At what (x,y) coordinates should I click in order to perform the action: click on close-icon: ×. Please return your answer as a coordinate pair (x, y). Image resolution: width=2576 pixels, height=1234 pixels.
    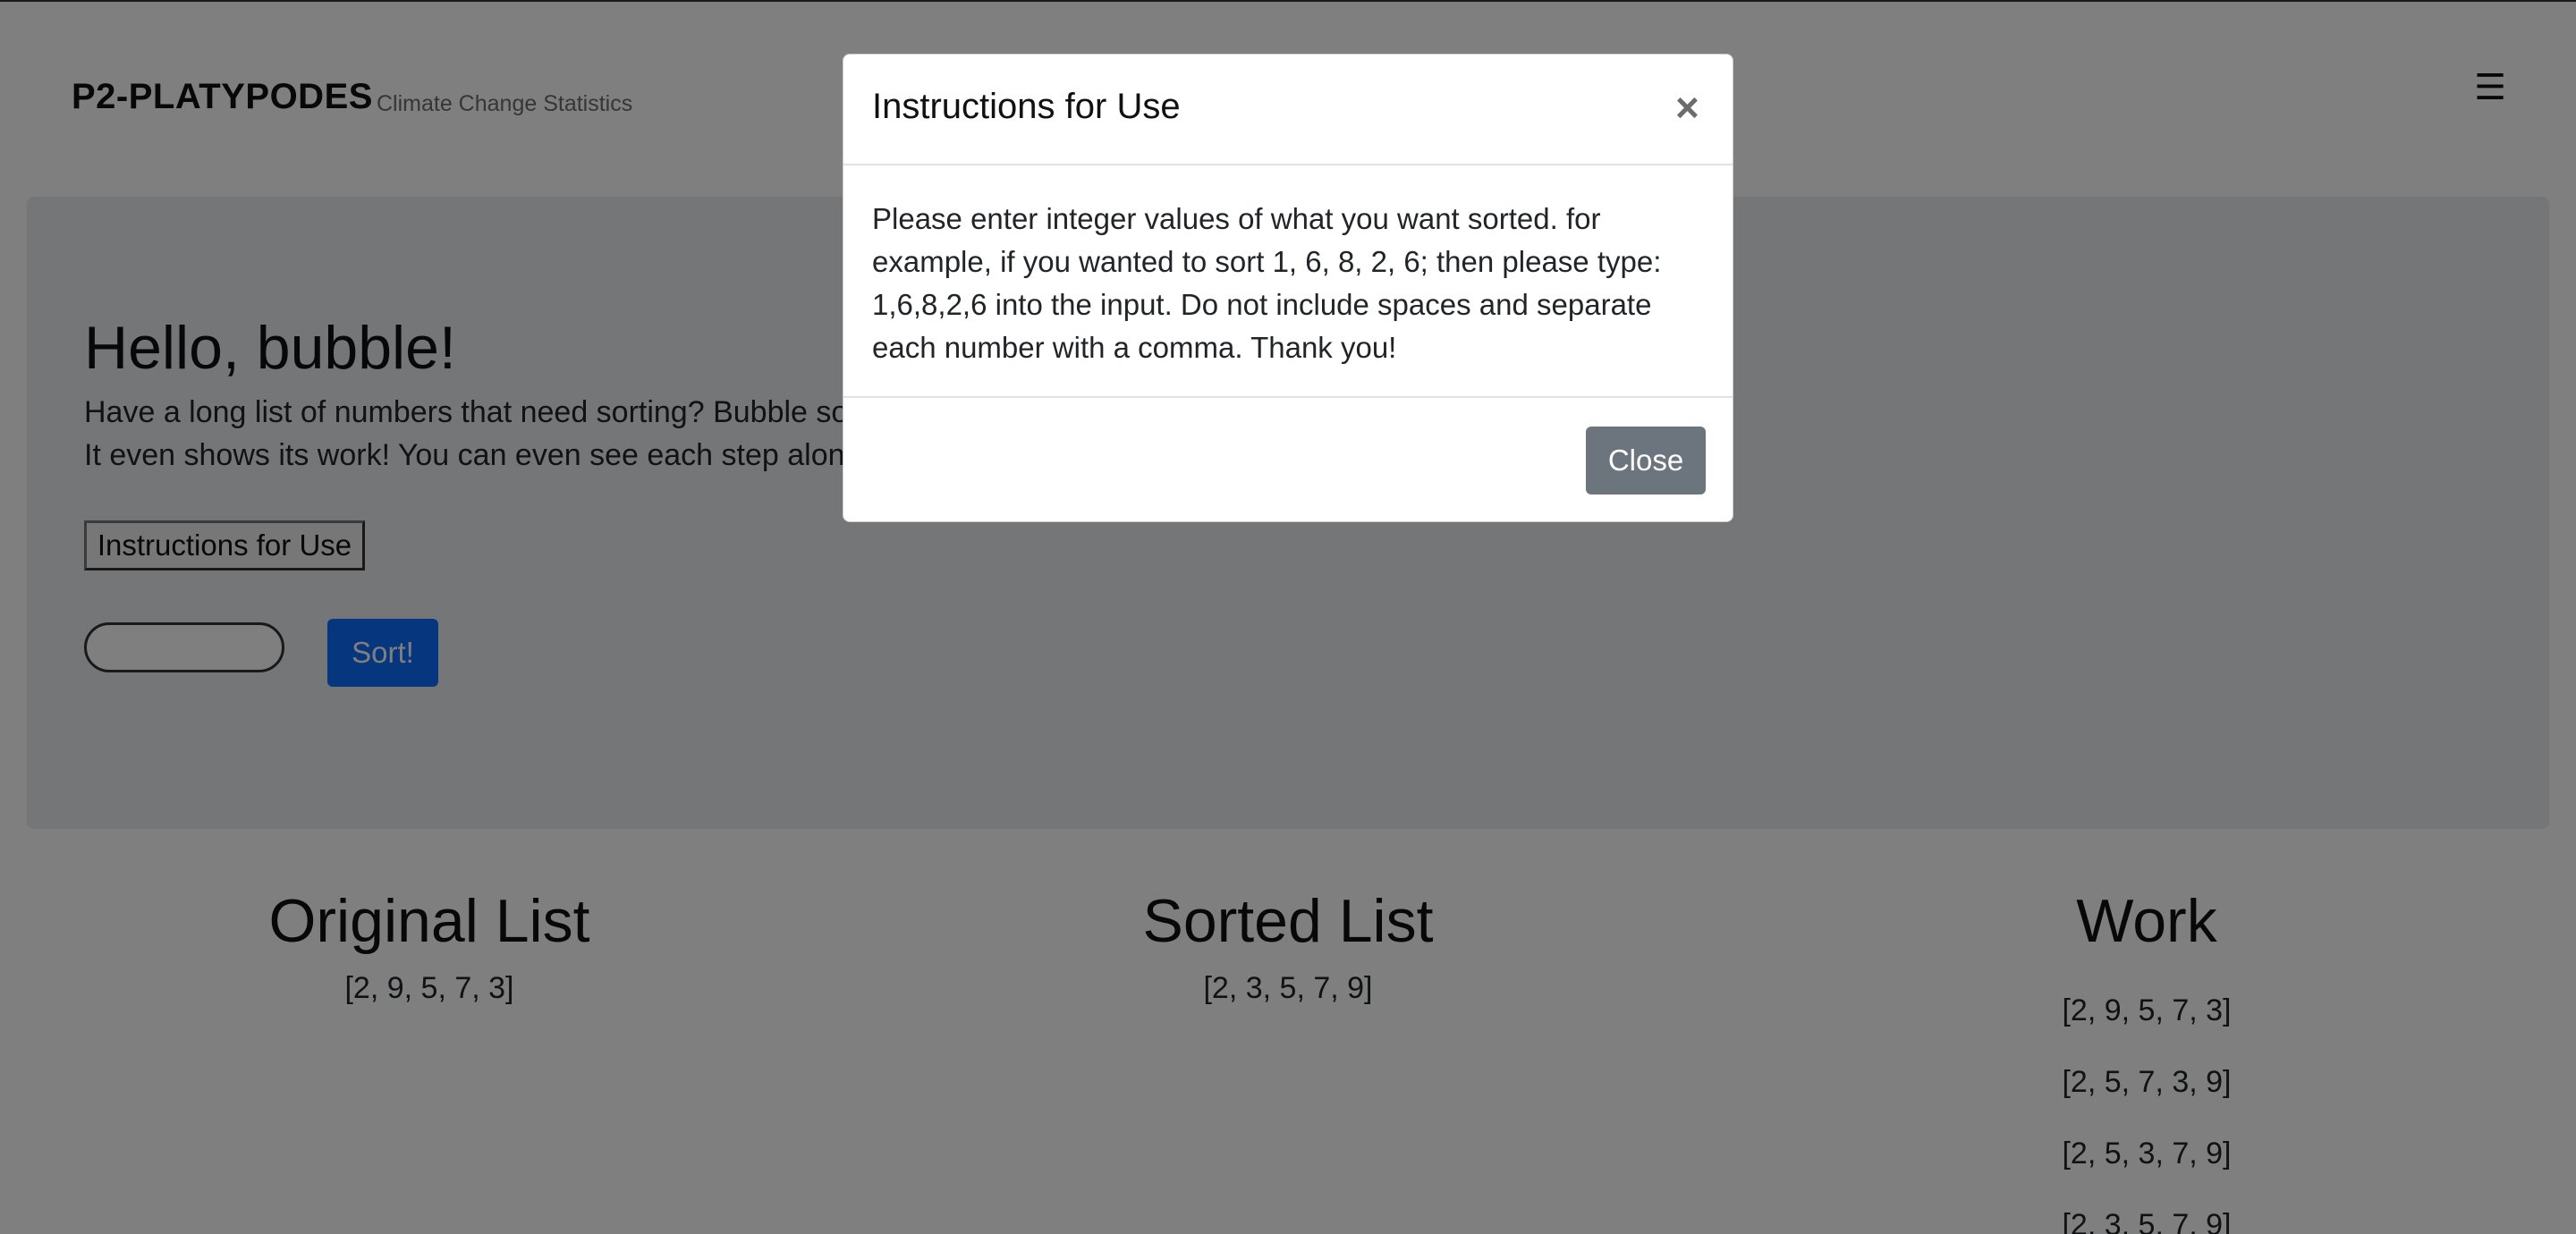
    Looking at the image, I should click on (1687, 107).